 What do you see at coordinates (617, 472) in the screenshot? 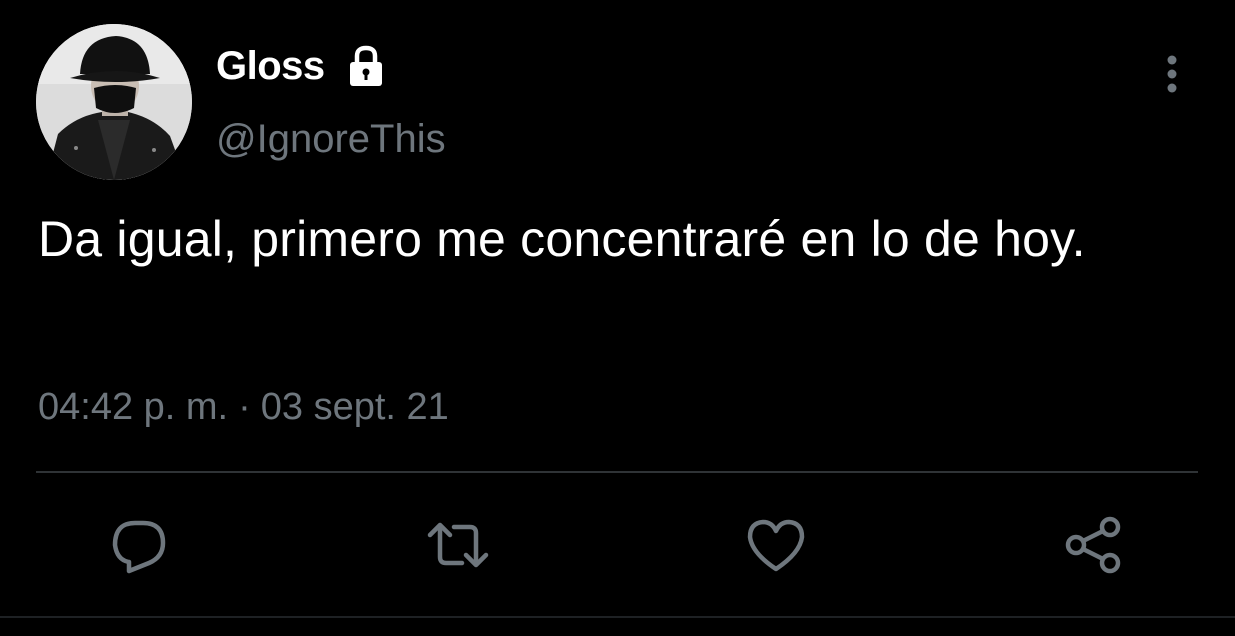
I see `divider` at bounding box center [617, 472].